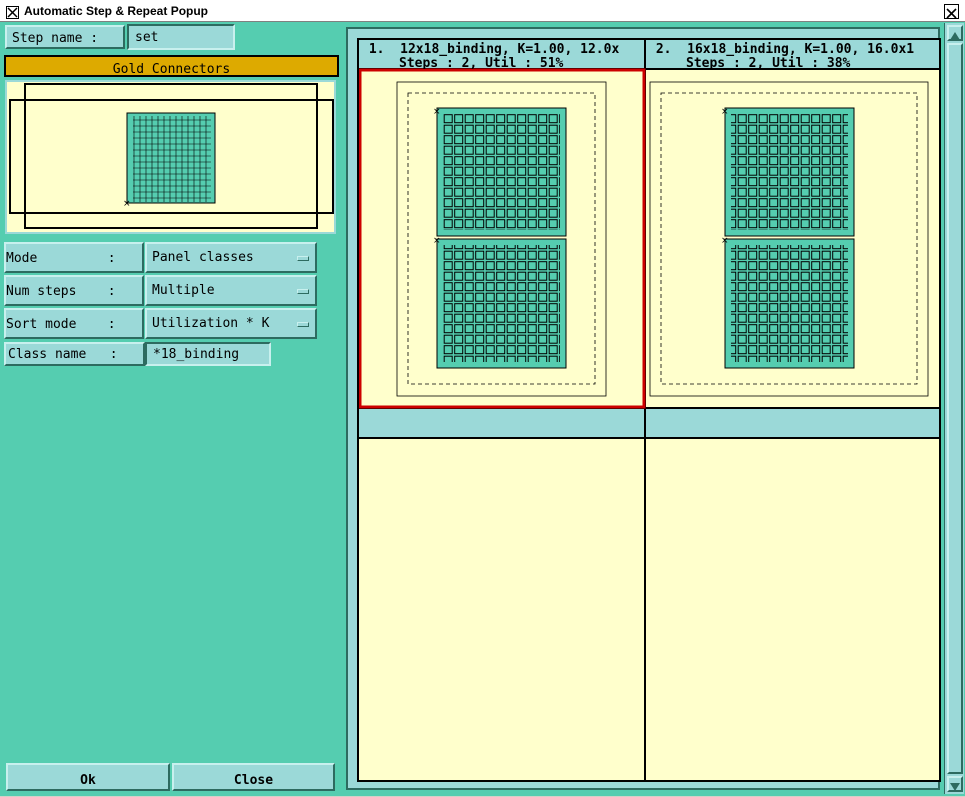 This screenshot has width=965, height=797. Describe the element at coordinates (55, 38) in the screenshot. I see `step-name-label: Step name :` at that location.